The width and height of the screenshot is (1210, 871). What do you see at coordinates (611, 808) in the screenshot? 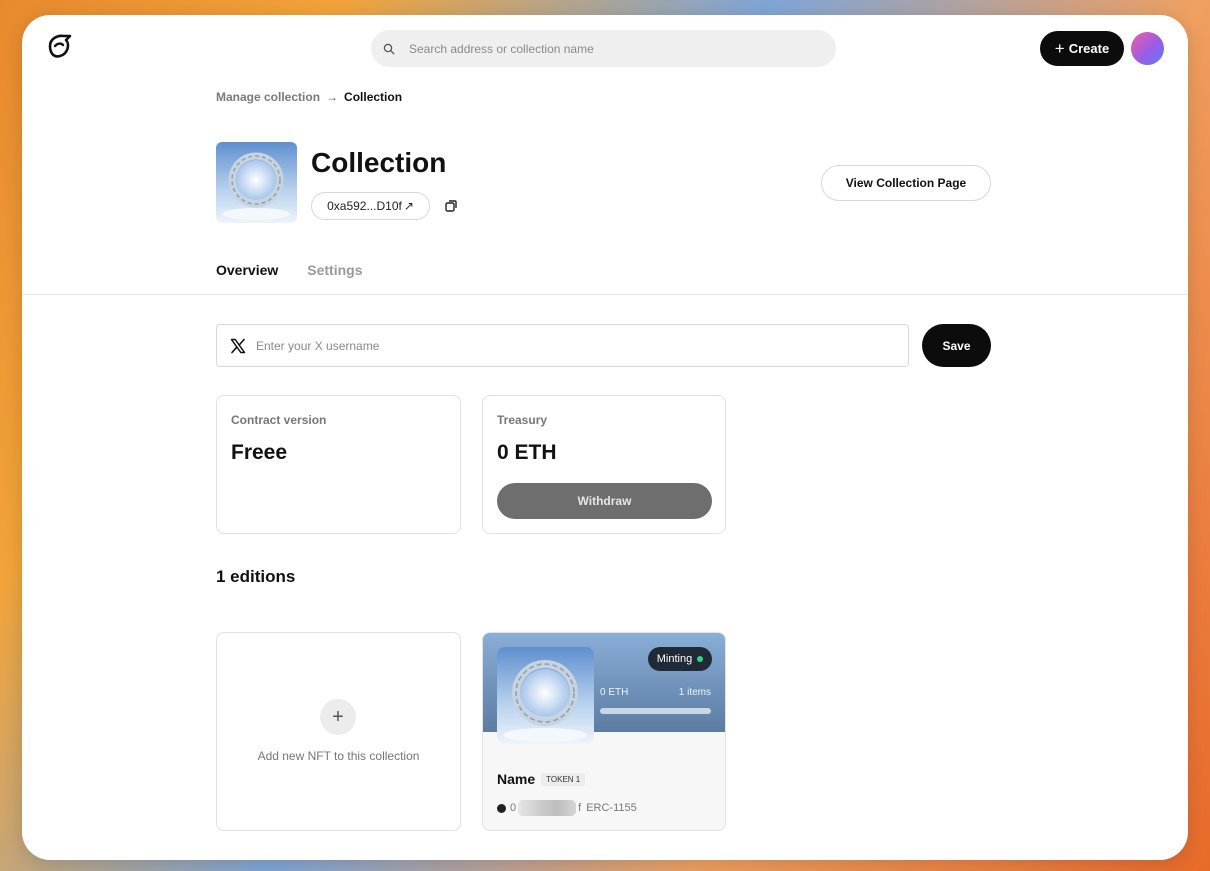
I see `nft-standard: ERC-1155` at bounding box center [611, 808].